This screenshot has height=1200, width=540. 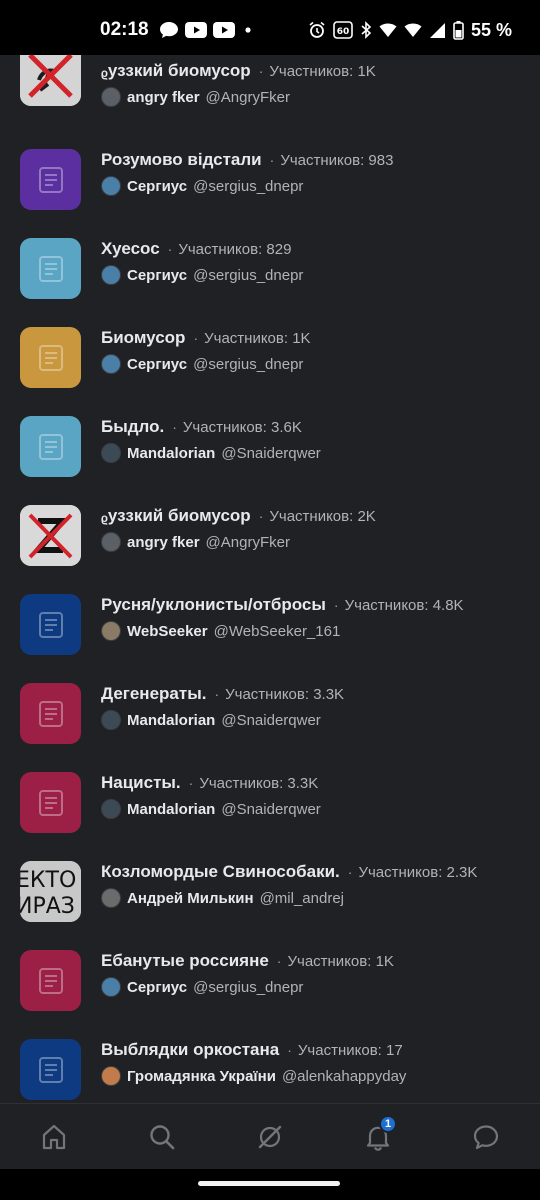 I want to click on nav-home, so click(x=54, y=1137).